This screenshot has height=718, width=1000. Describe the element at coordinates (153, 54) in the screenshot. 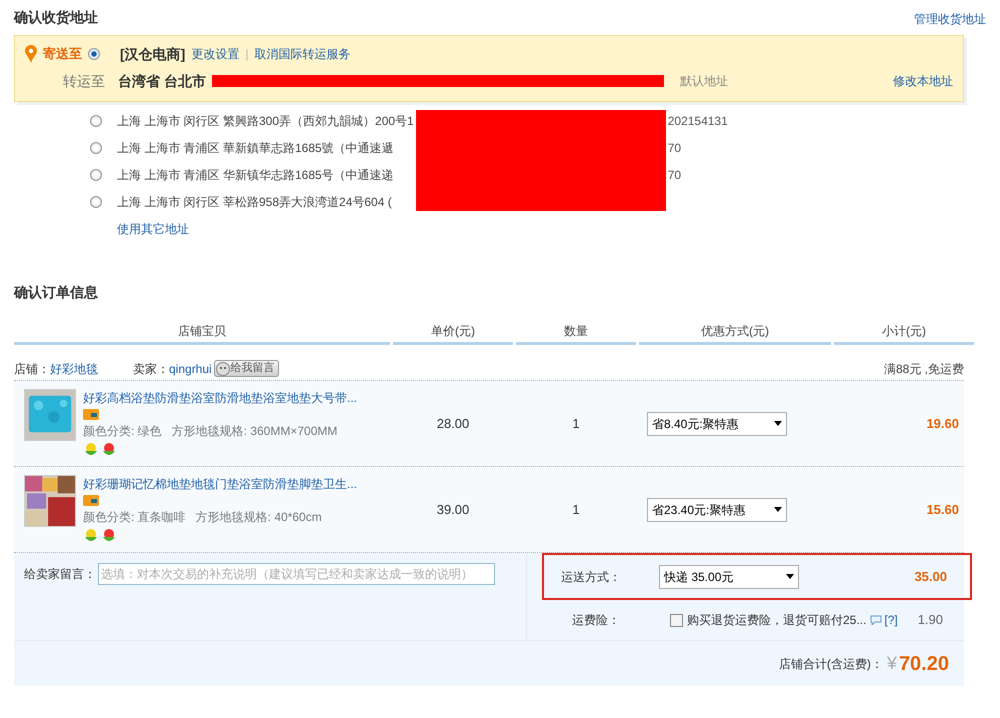

I see `agent-name: [汉仓电商]` at that location.